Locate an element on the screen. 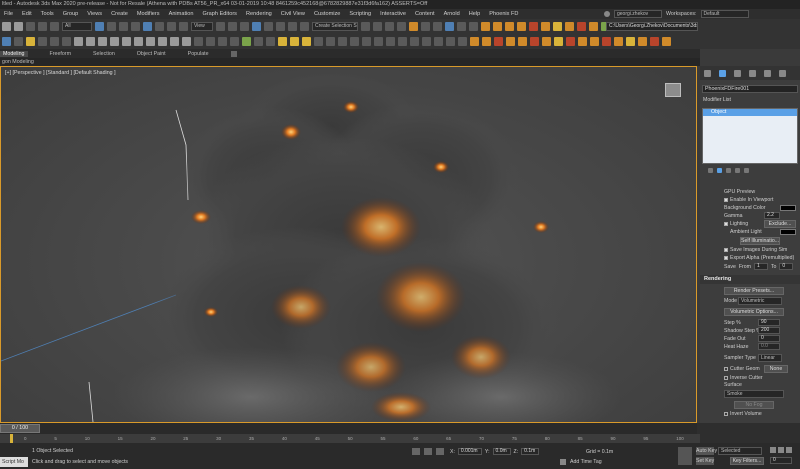 The image size is (800, 469). select-object-icon is located at coordinates (99, 26).